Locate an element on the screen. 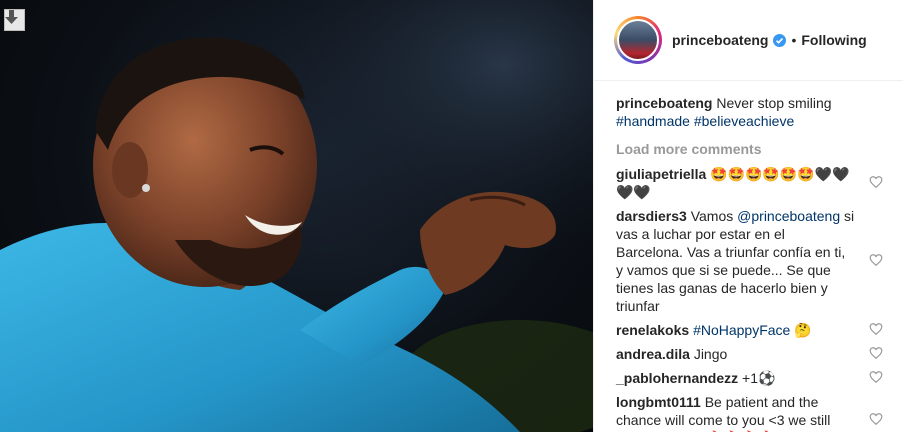 The image size is (903, 432). caption-text: Never stop smiling is located at coordinates (772, 103).